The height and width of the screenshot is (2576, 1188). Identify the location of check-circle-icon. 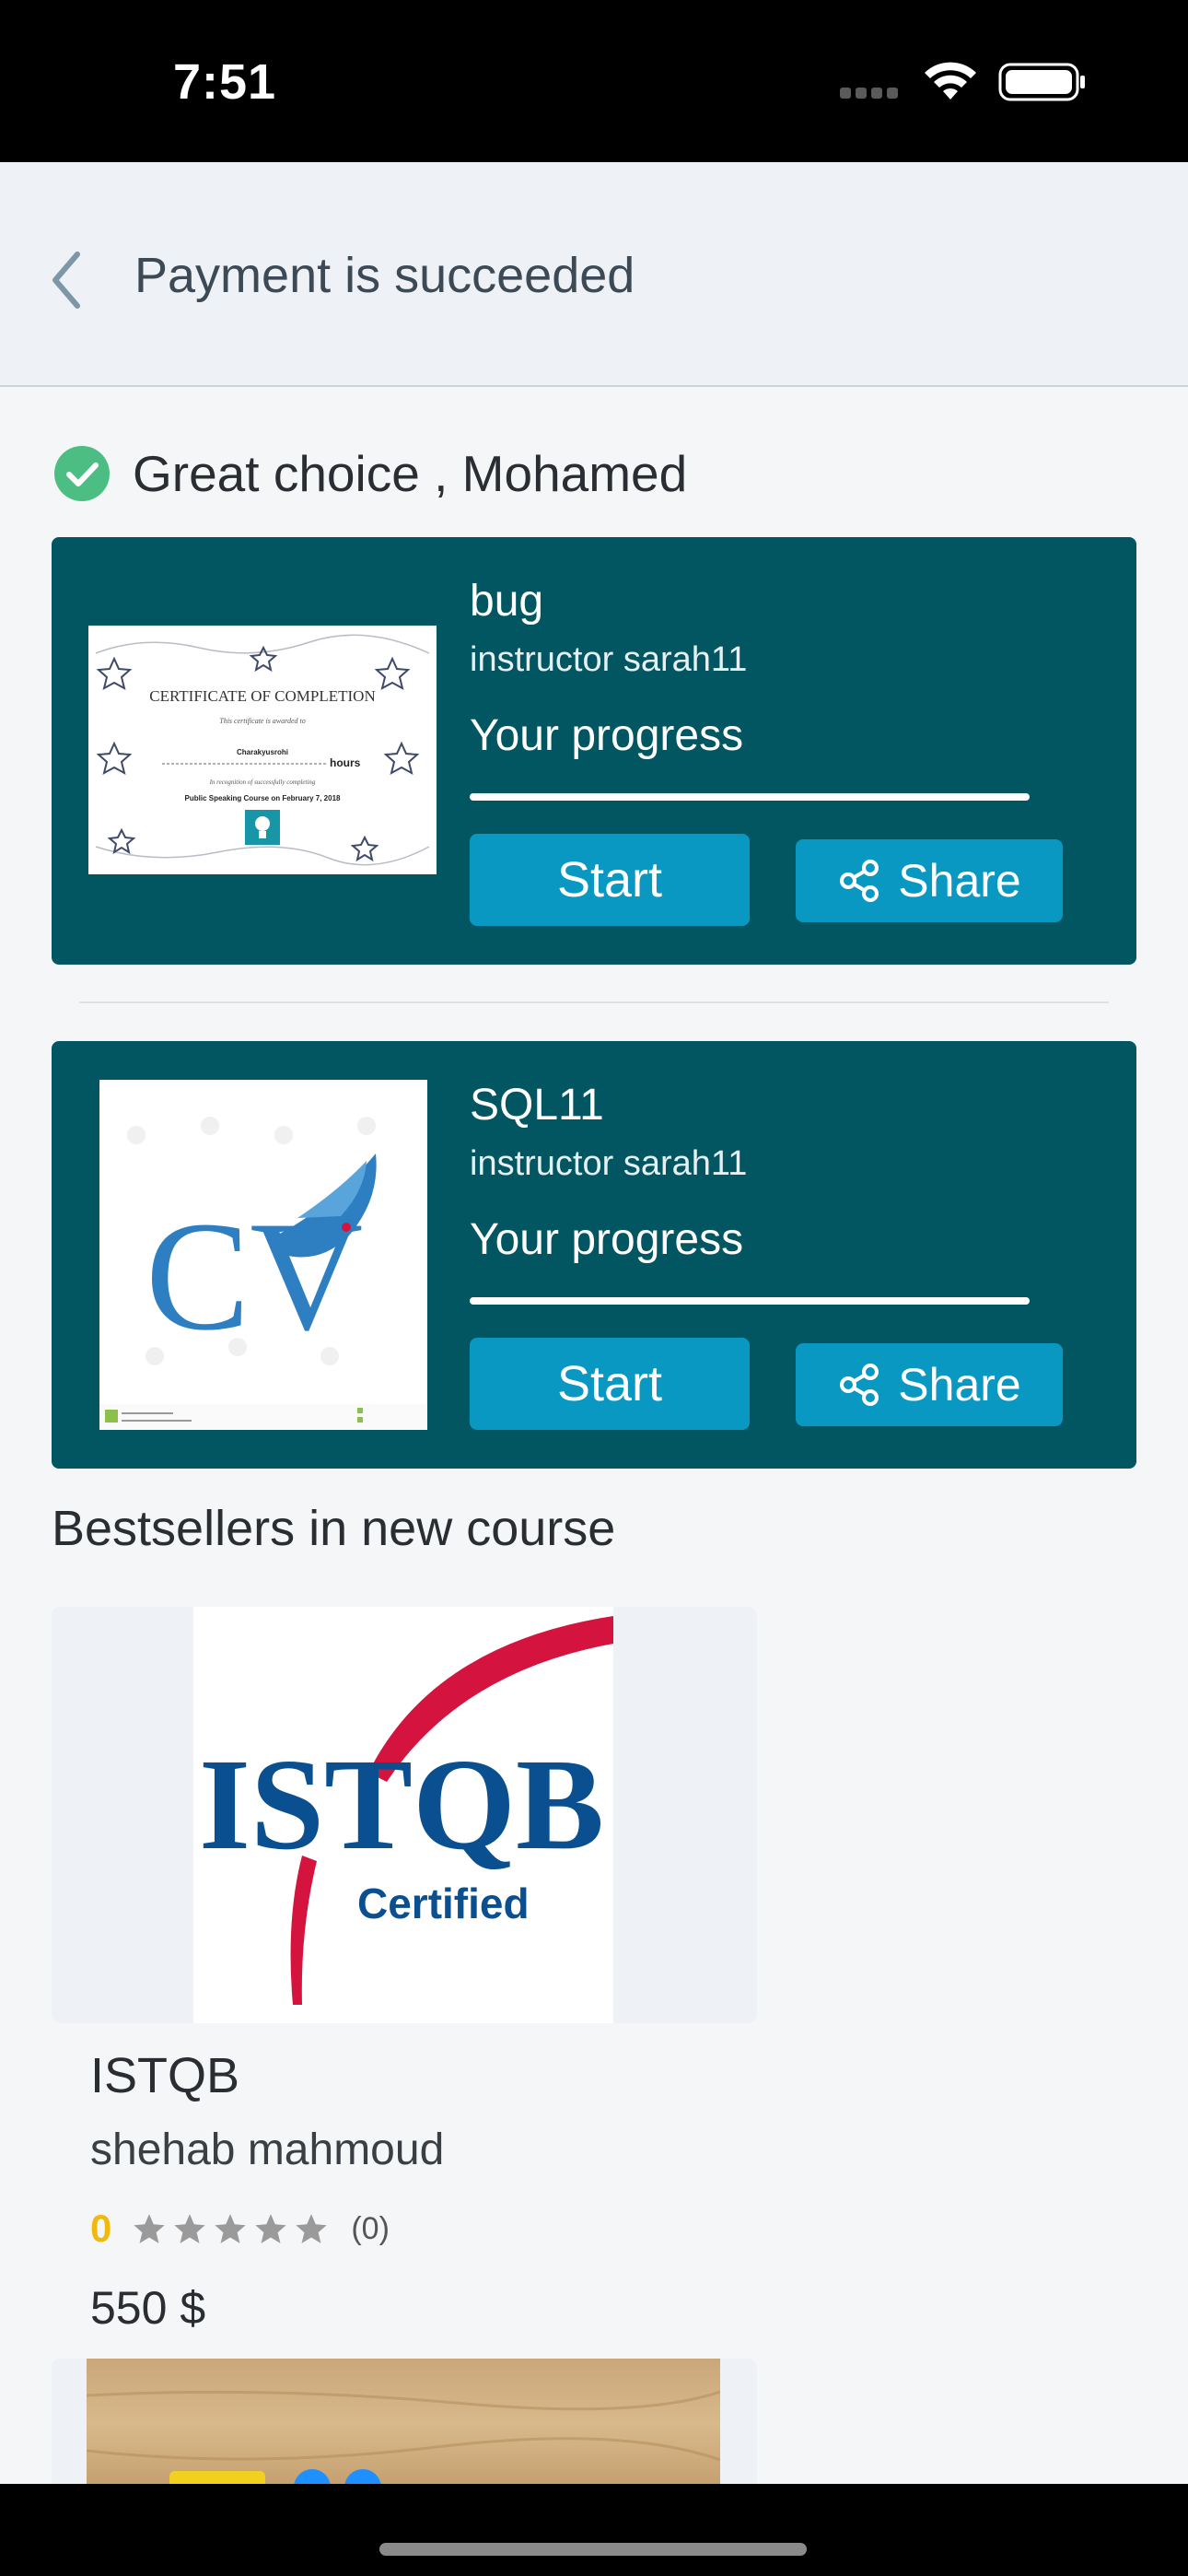
(82, 473).